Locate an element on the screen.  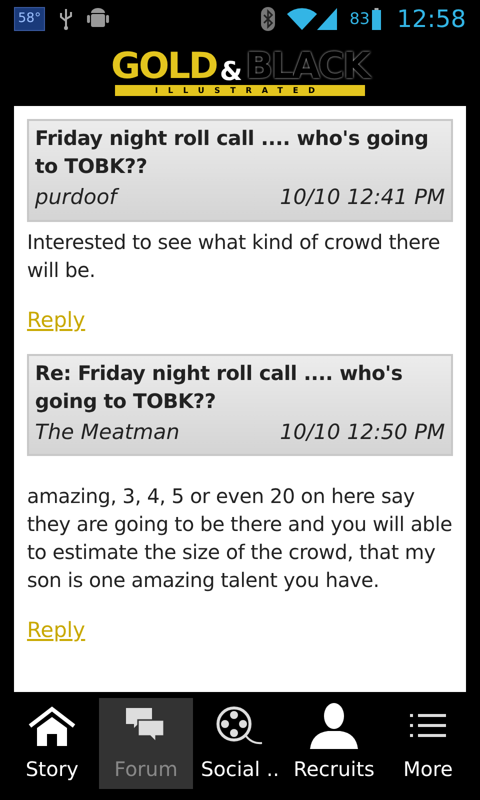
bluetooth-icon is located at coordinates (268, 19).